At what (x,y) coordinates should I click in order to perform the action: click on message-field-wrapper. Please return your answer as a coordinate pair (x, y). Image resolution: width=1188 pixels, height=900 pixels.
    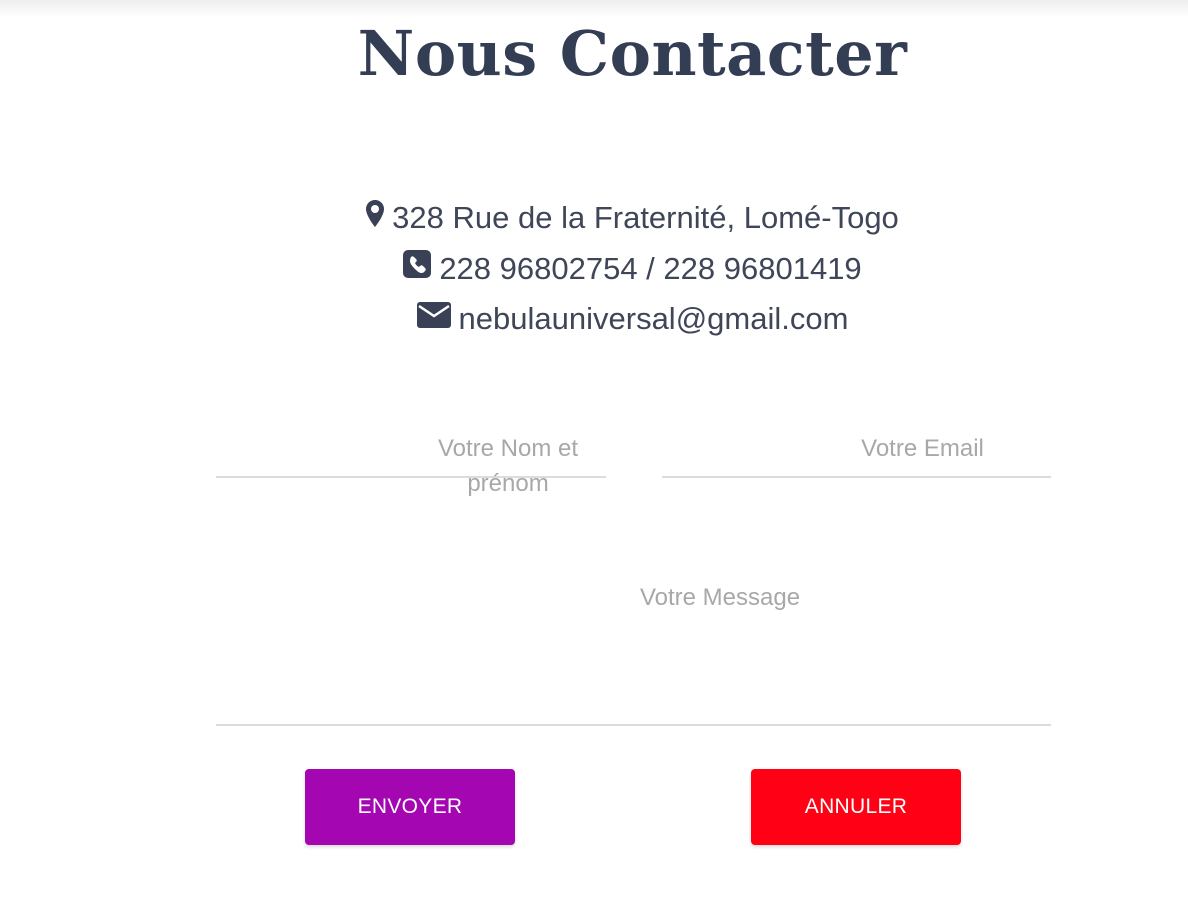
    Looking at the image, I should click on (633, 643).